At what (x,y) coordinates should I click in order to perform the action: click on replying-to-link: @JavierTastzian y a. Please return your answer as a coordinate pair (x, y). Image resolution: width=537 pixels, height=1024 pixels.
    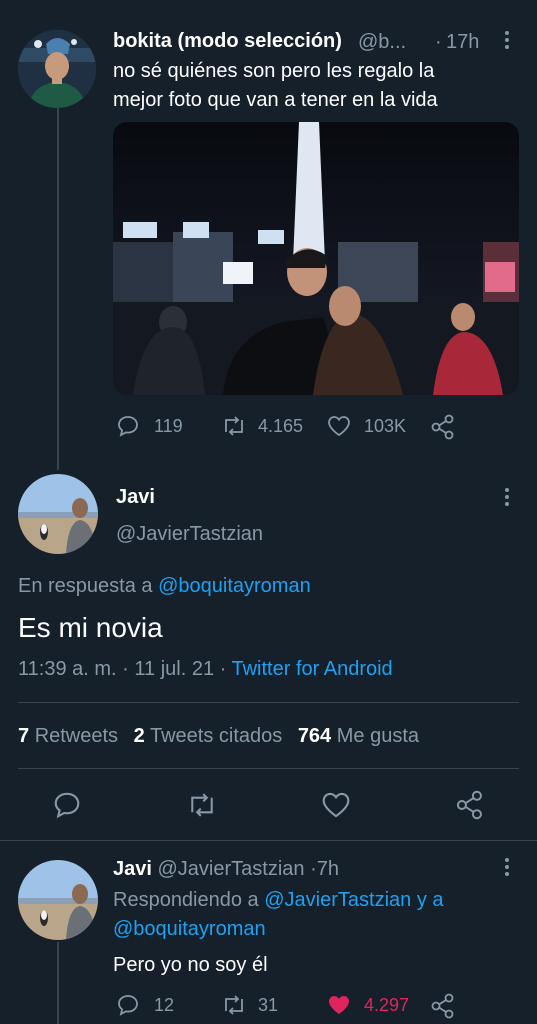
    Looking at the image, I should click on (353, 900).